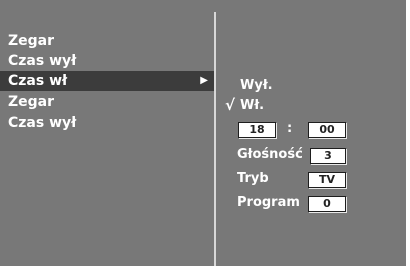 Image resolution: width=410 pixels, height=280 pixels. What do you see at coordinates (327, 180) in the screenshot?
I see `mode-field: TV` at bounding box center [327, 180].